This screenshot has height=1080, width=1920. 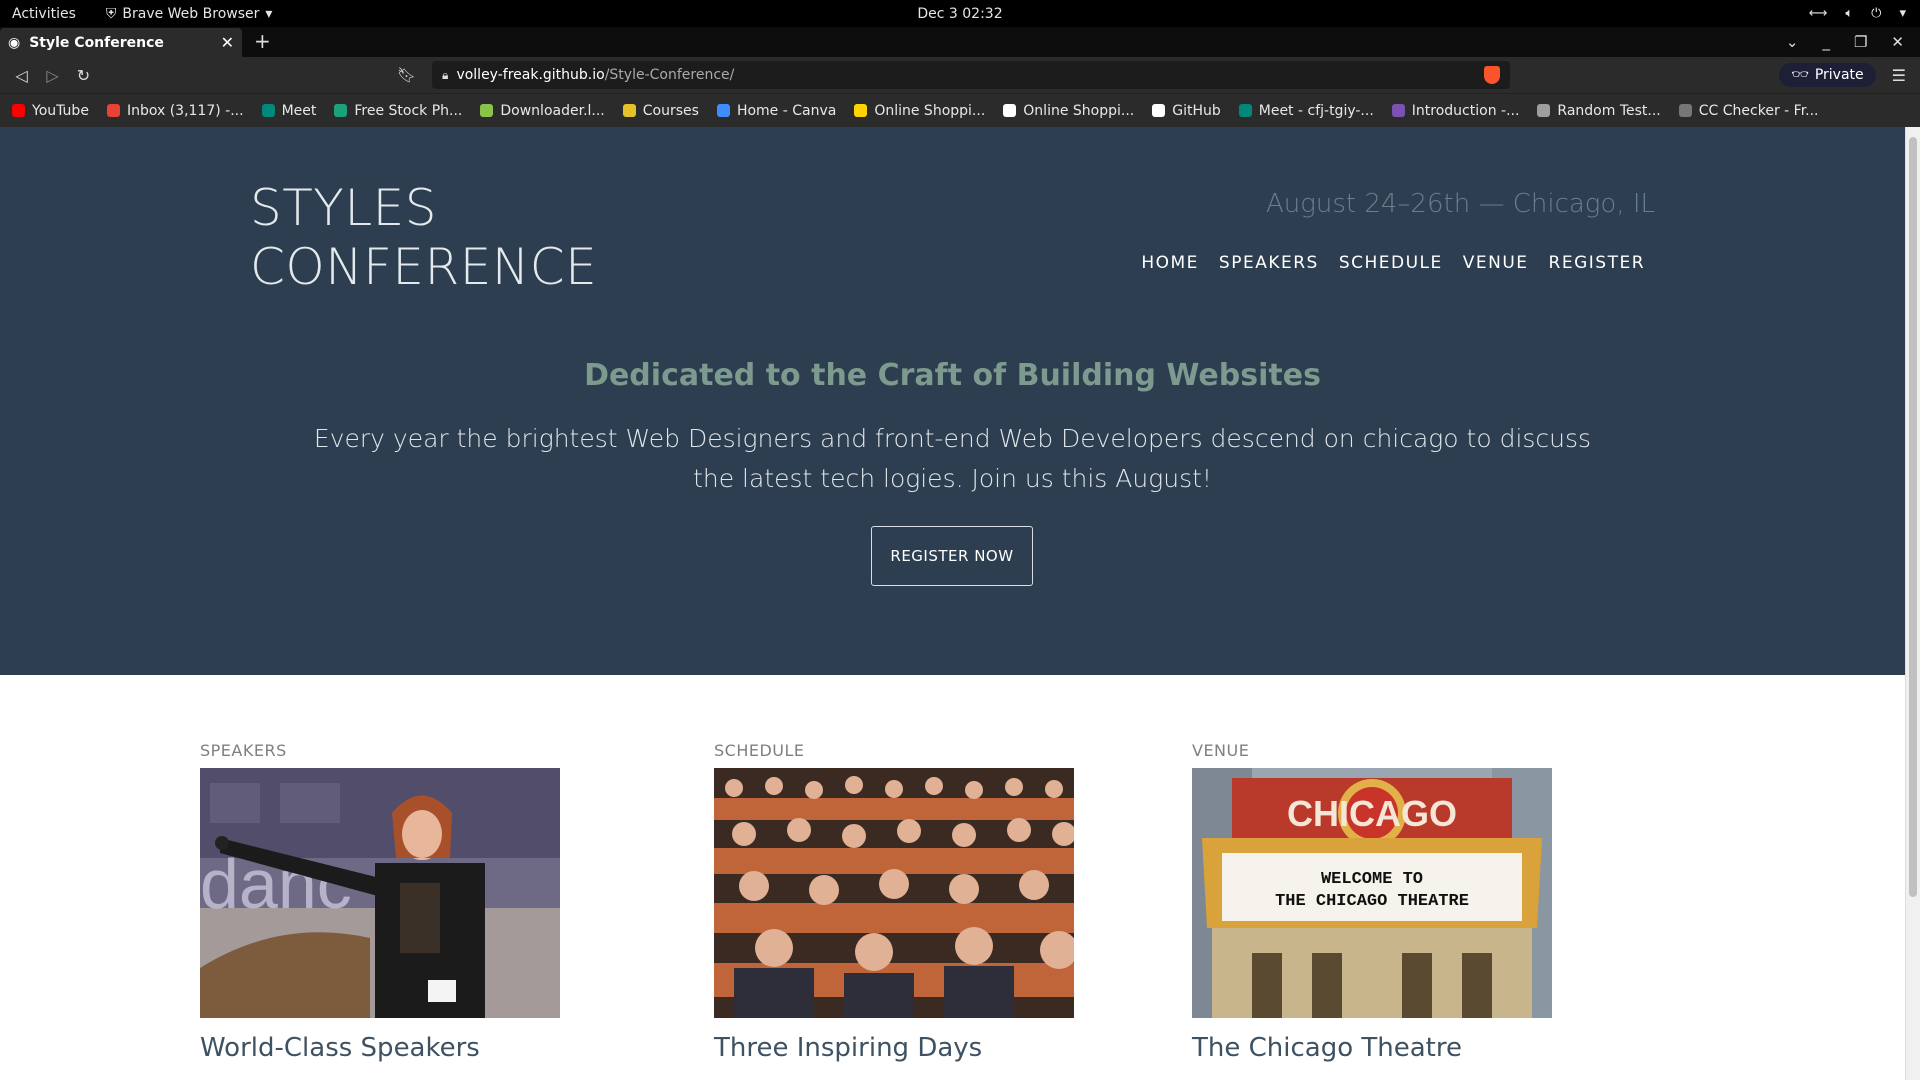 I want to click on youtube-icon, so click(x=18, y=110).